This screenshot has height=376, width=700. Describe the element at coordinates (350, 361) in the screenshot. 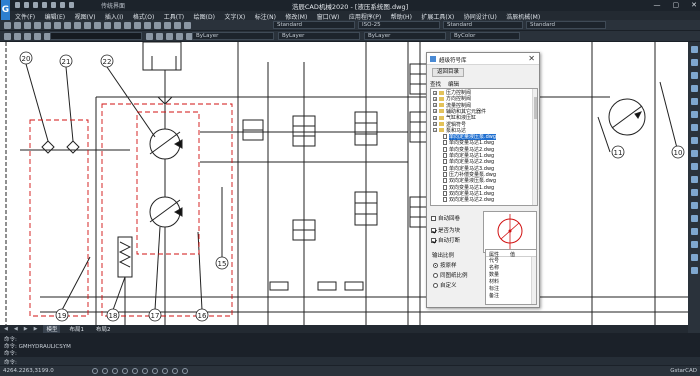

I see `command-input: 命令:` at that location.